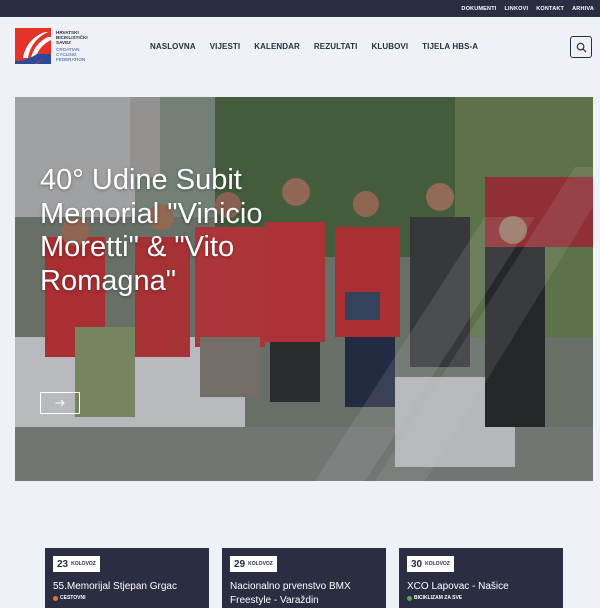 The width and height of the screenshot is (600, 608). What do you see at coordinates (63, 564) in the screenshot?
I see `event-day: 23` at bounding box center [63, 564].